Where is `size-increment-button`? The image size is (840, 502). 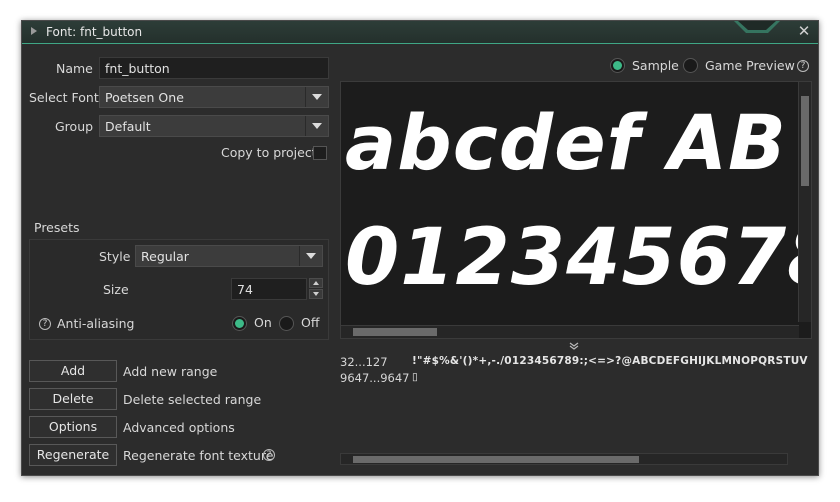 size-increment-button is located at coordinates (316, 283).